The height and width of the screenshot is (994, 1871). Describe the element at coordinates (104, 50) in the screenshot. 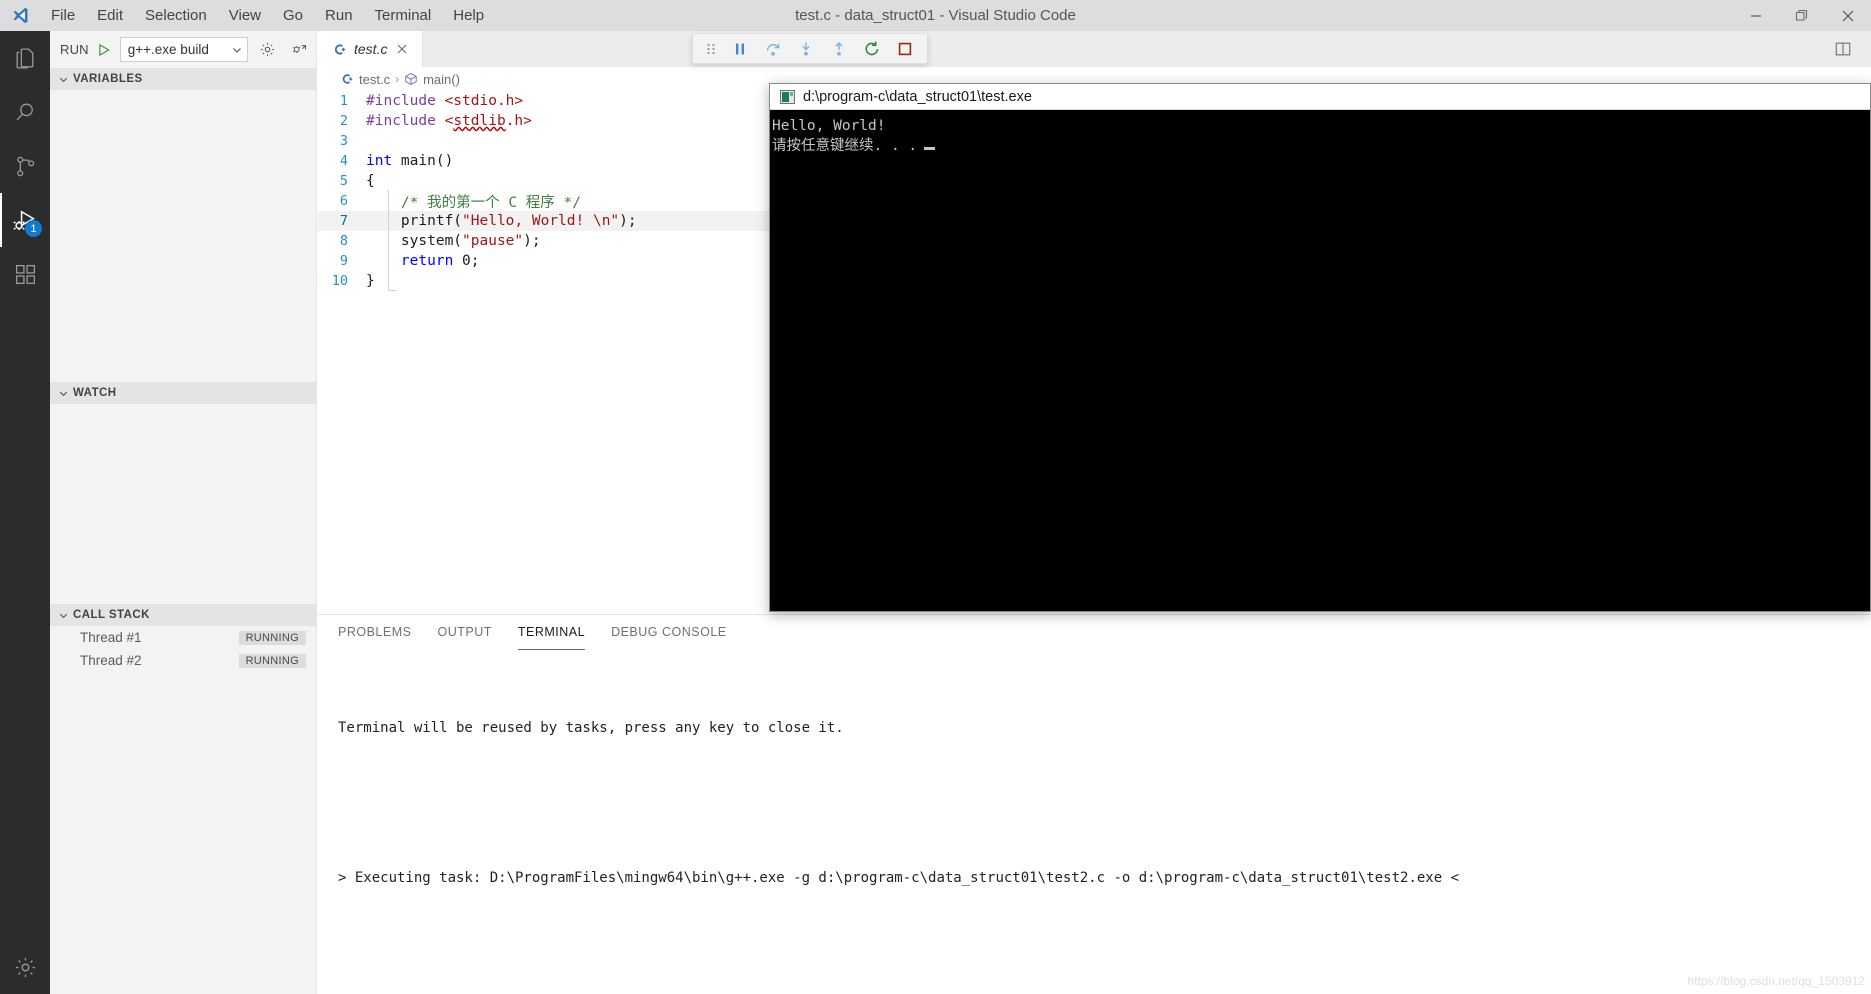

I see `play-icon` at that location.